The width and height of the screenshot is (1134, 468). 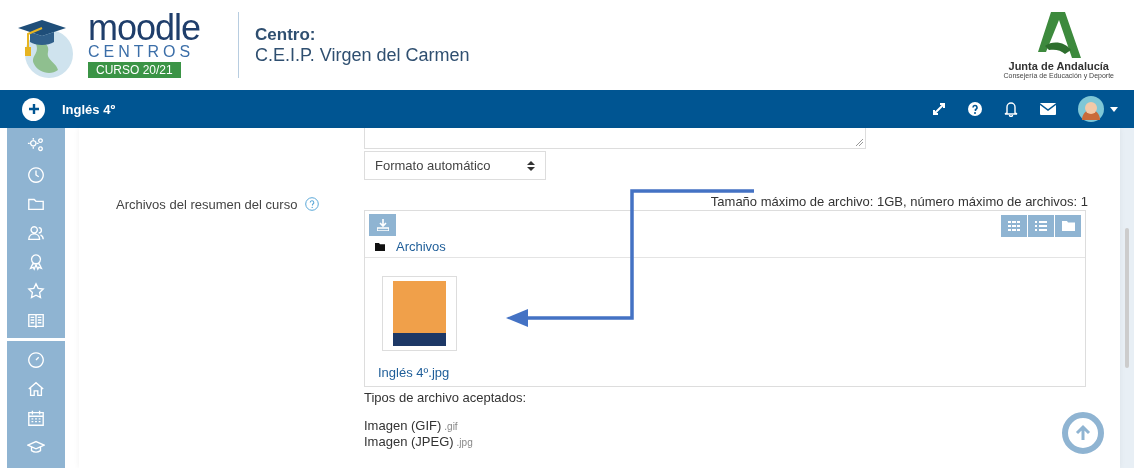 I want to click on centro-name: C.E.I.P. Virgen del Carmen, so click(x=362, y=55).